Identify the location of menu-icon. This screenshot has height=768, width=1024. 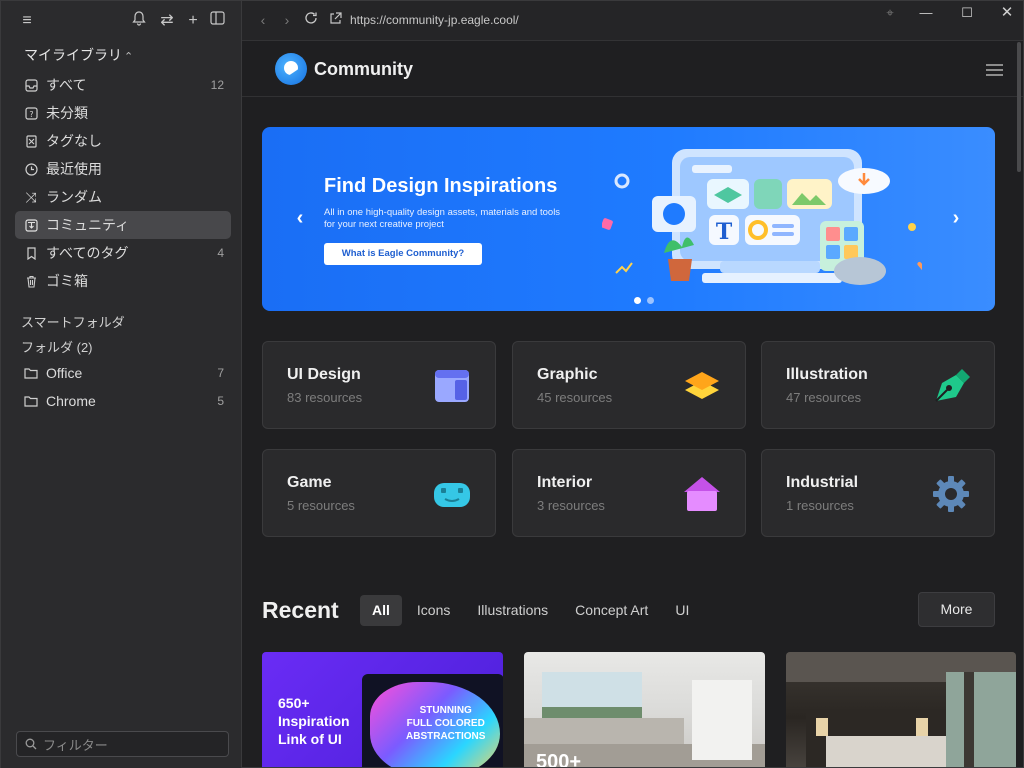
(994, 70).